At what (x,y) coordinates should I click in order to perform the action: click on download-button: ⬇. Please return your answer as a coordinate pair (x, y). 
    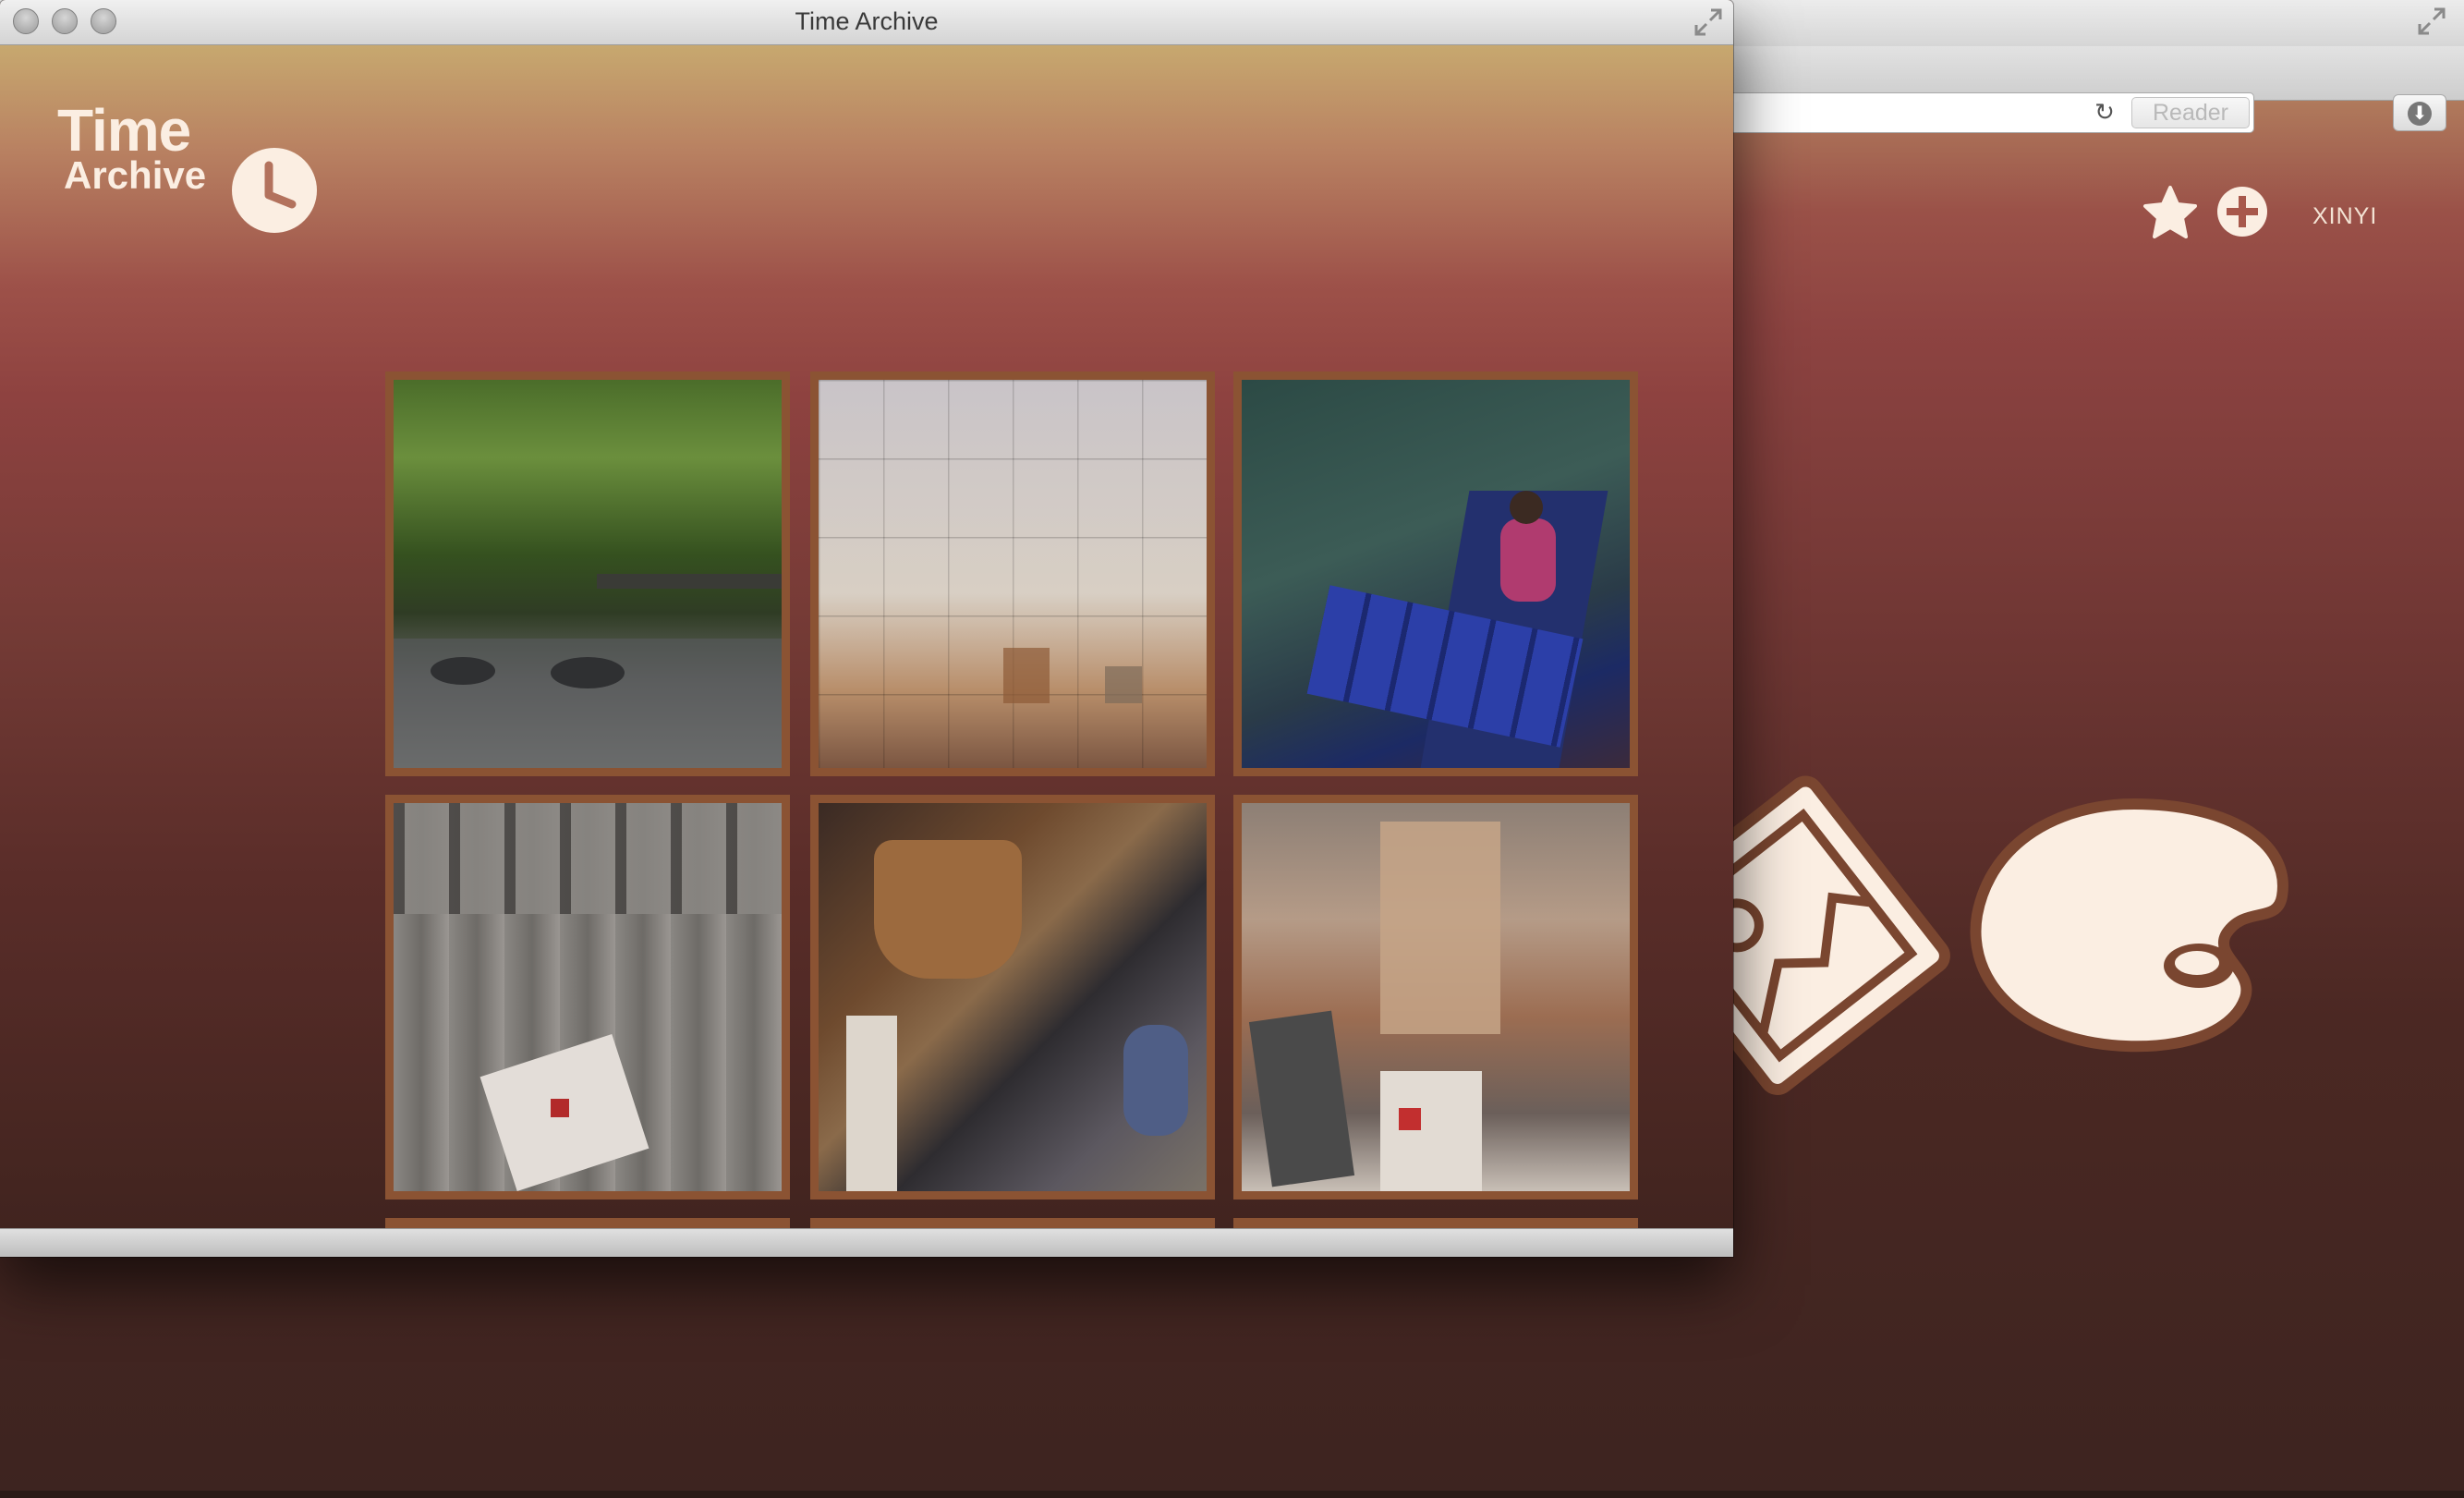
    Looking at the image, I should click on (2419, 112).